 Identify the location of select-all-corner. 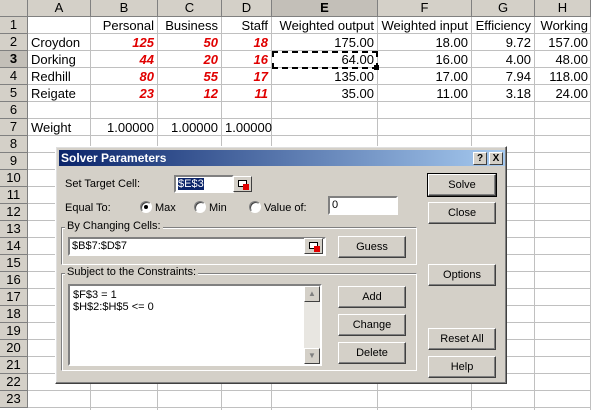
(14, 8).